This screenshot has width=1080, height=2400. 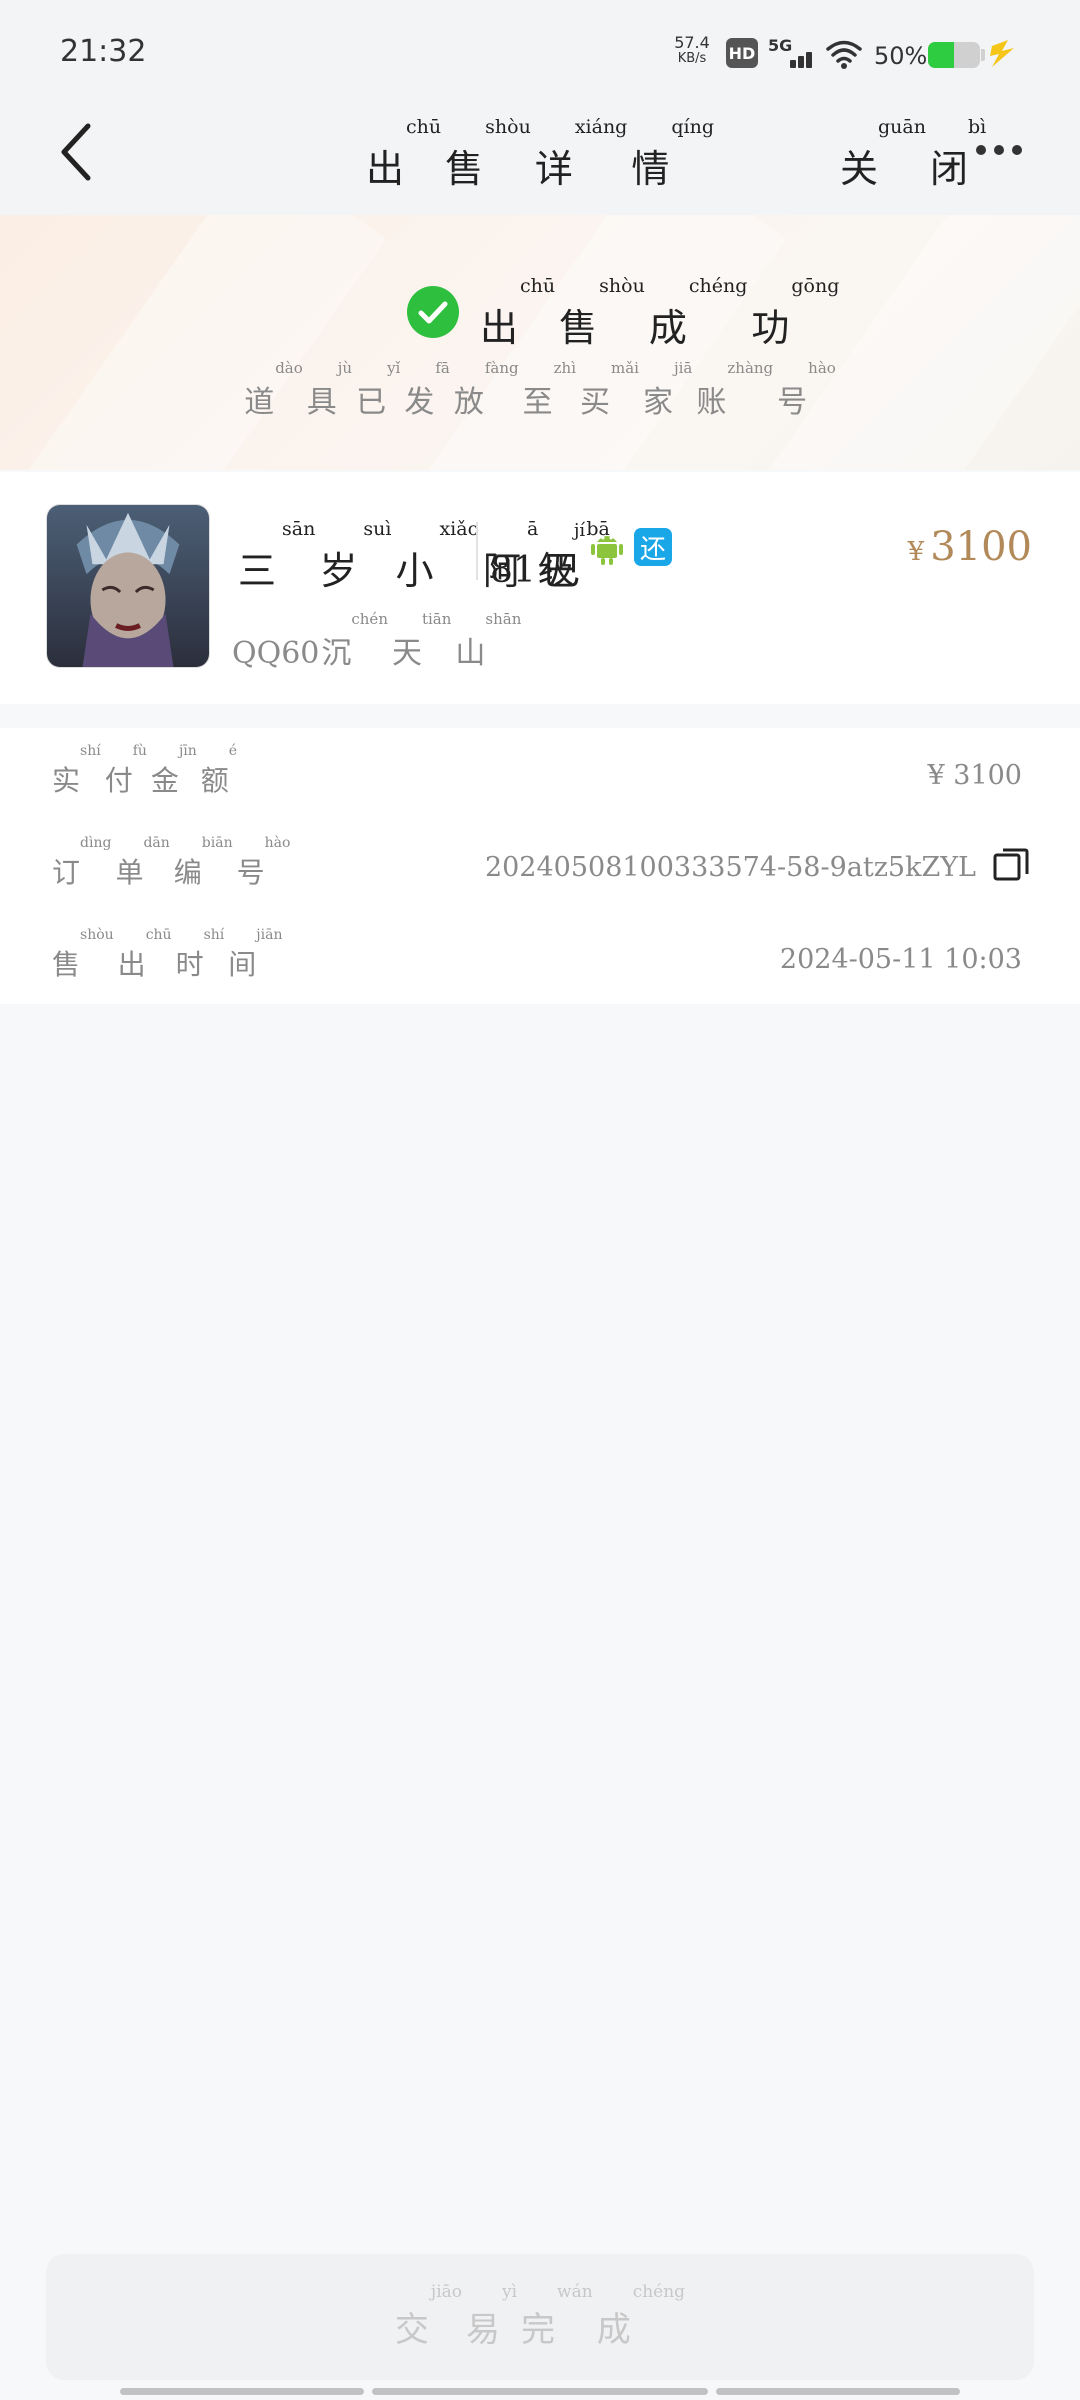 What do you see at coordinates (82, 862) in the screenshot?
I see `hanzi-with-pinyin: 订dìng` at bounding box center [82, 862].